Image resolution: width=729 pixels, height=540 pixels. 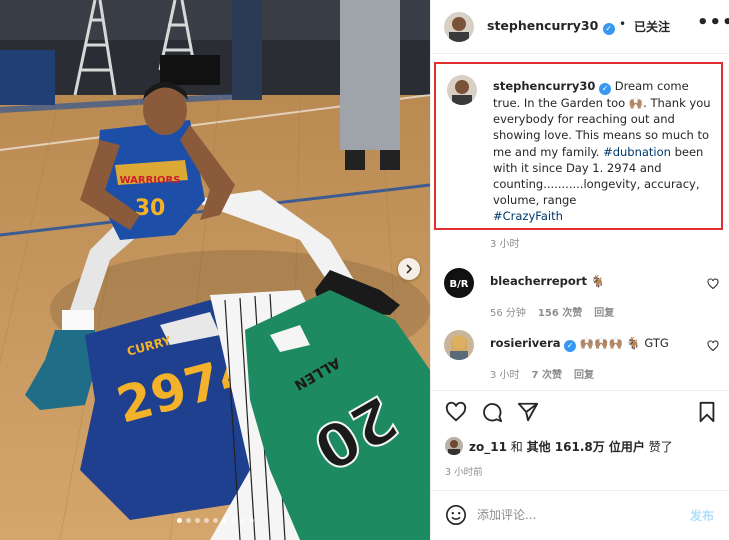 I want to click on add-comment-bar: 发布, so click(x=580, y=515).